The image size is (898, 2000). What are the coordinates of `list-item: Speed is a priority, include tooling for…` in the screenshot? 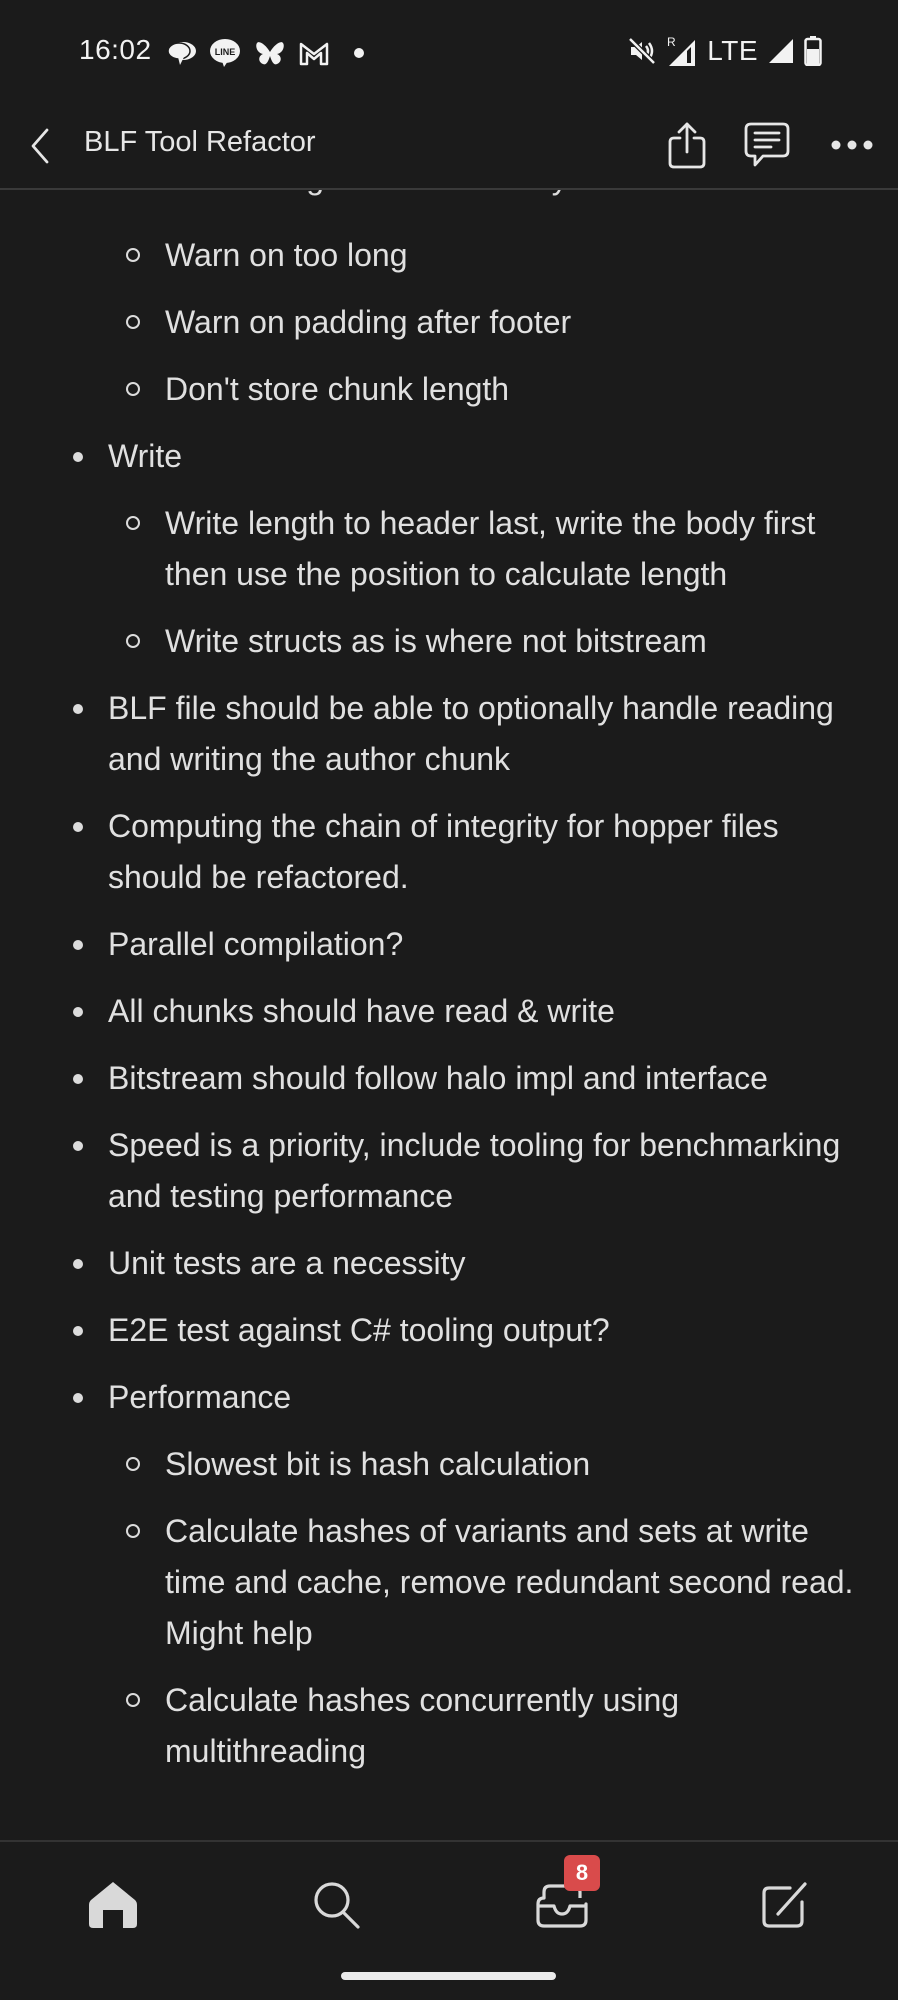 It's located at (470, 1171).